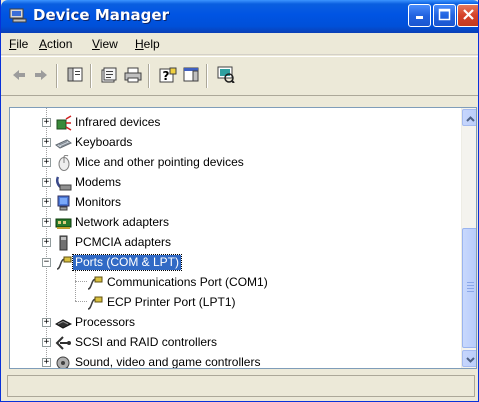  Describe the element at coordinates (239, 16) in the screenshot. I see `title-bar: Device Manager` at that location.